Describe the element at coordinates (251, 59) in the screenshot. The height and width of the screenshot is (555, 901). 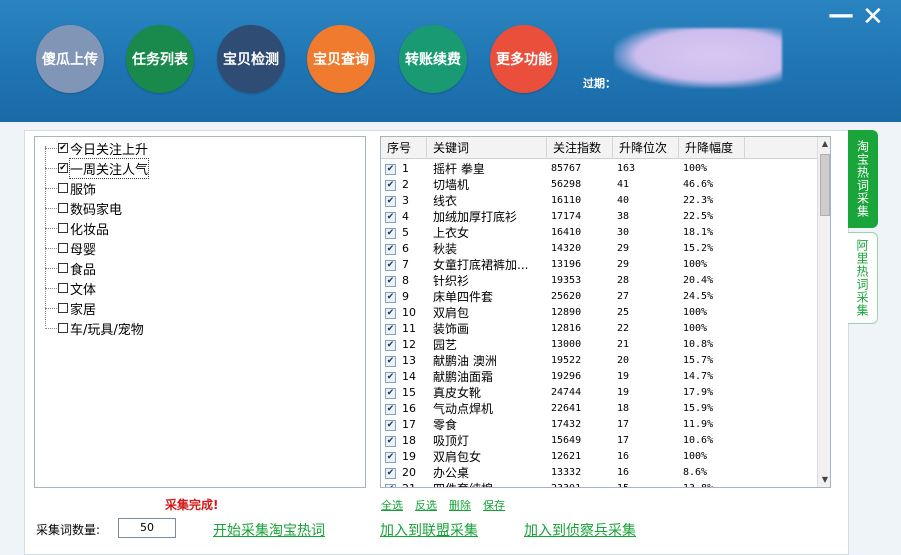
I see `item-check-button: 宝贝检测` at that location.